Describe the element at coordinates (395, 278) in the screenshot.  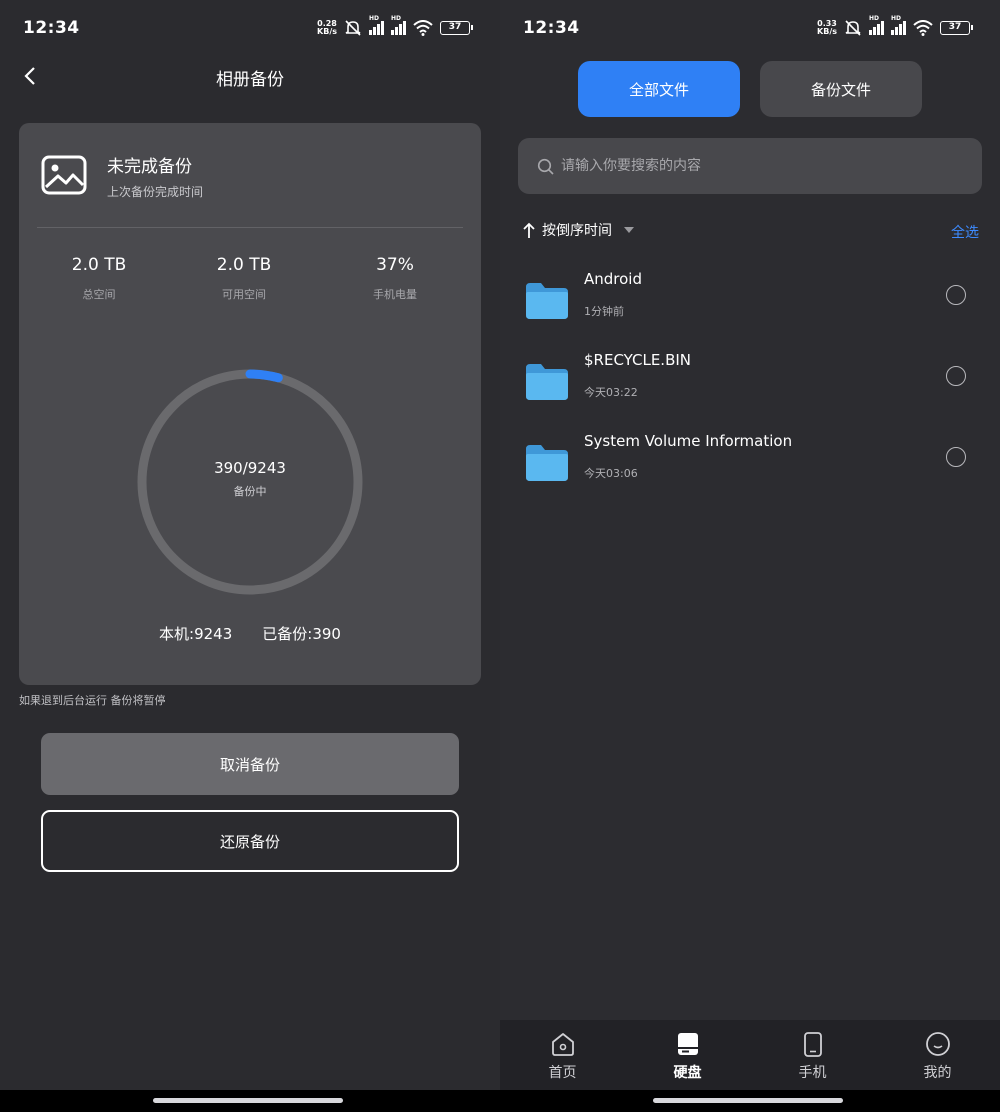
I see `battery-stat: 37% 手机电量` at that location.